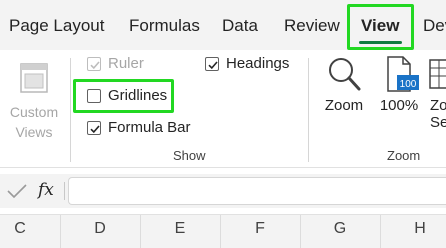 This screenshot has height=248, width=446. Describe the element at coordinates (212, 64) in the screenshot. I see `headings-checkbox` at that location.